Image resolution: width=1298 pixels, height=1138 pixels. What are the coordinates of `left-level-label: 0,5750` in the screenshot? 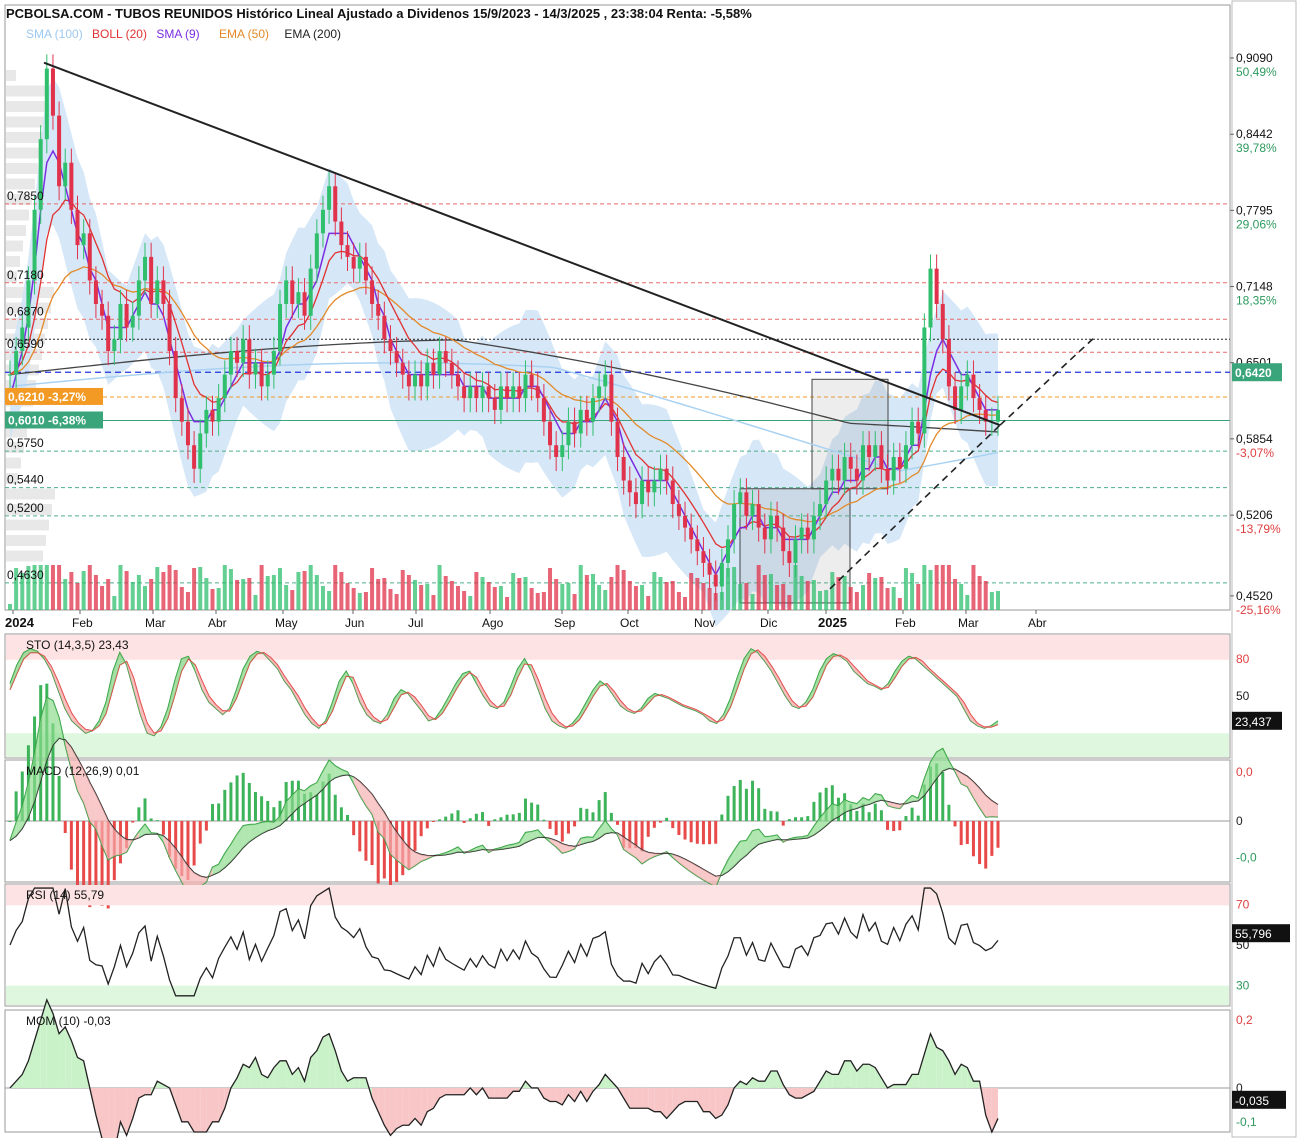 It's located at (25, 443).